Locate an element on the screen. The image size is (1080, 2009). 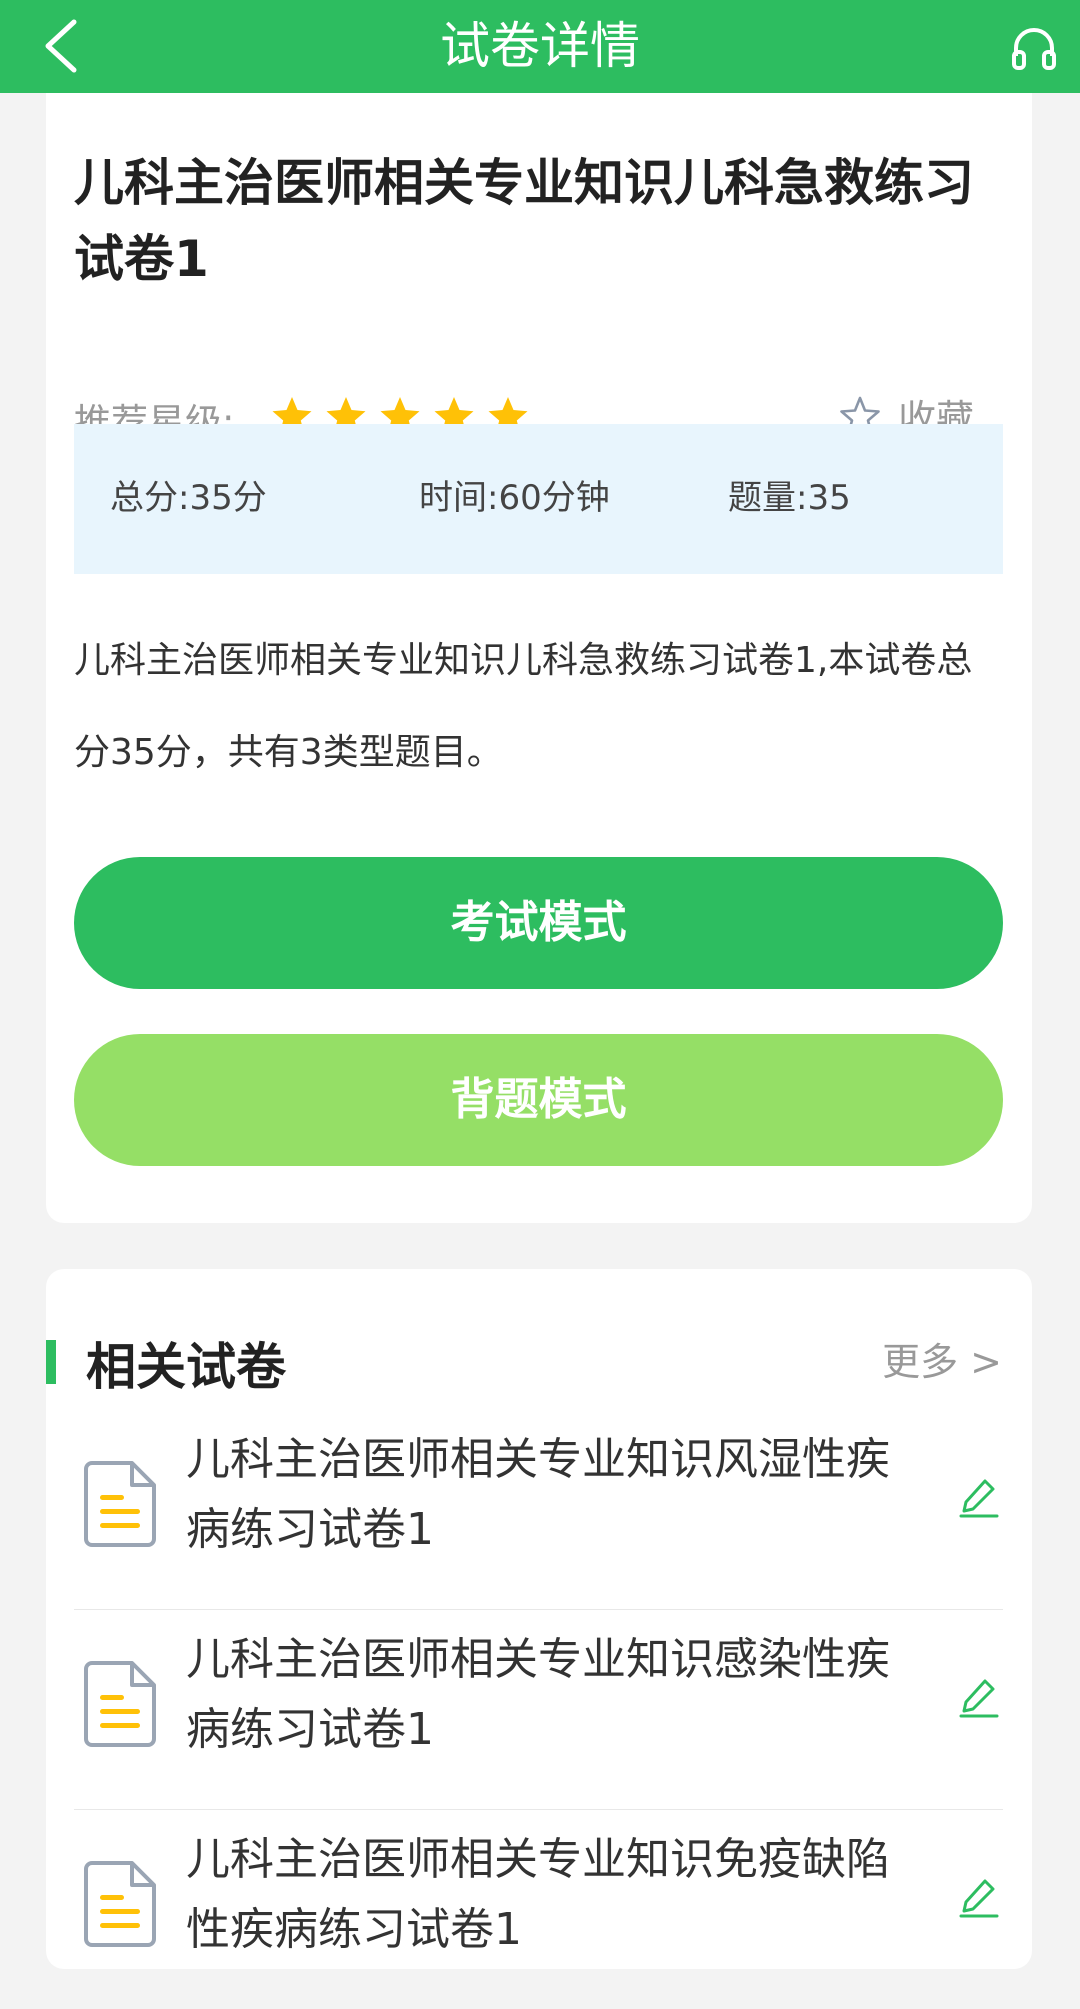
exam-mode-button: 考试模式 is located at coordinates (538, 923).